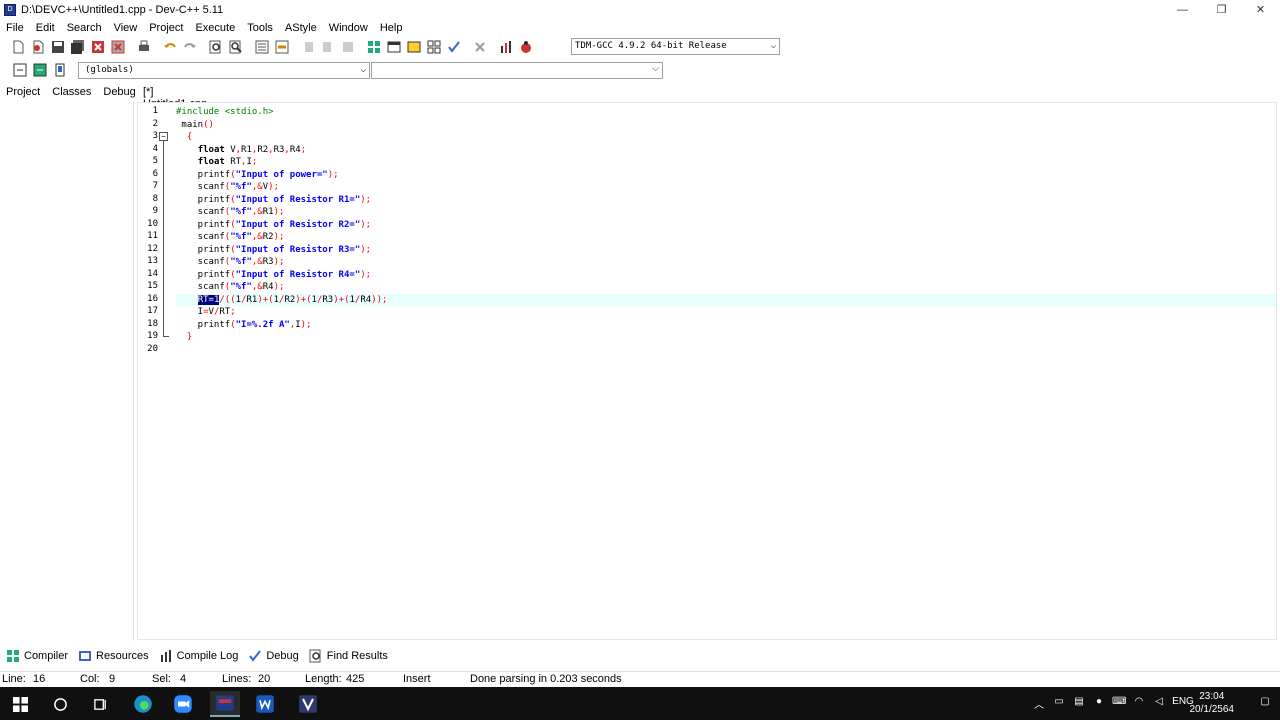 This screenshot has width=1280, height=720. I want to click on compiler-select: TDM-GCC 4.9.2 64-bit Release ⌵, so click(675, 46).